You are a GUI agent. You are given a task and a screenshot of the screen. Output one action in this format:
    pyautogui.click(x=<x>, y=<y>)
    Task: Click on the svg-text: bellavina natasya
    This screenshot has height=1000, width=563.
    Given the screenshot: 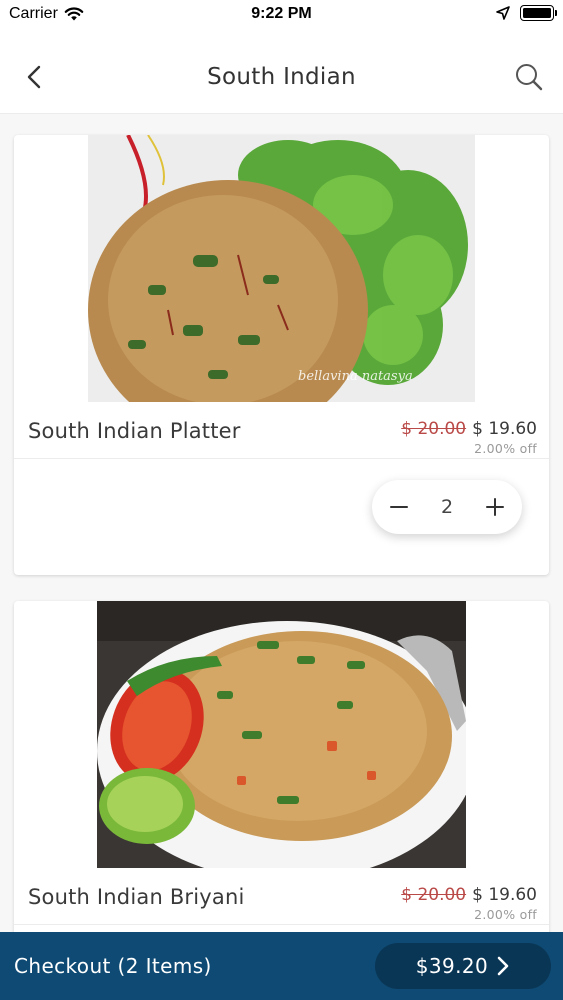 What is the action you would take?
    pyautogui.click(x=355, y=376)
    